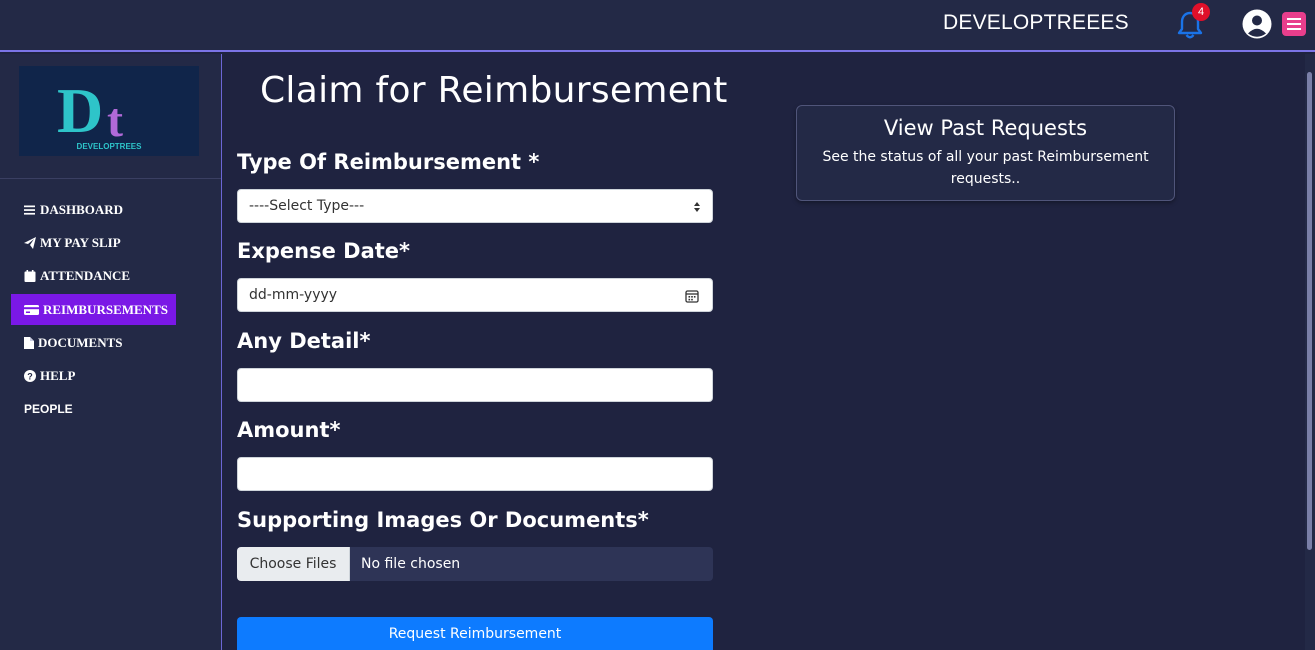  I want to click on file-icon, so click(29, 342).